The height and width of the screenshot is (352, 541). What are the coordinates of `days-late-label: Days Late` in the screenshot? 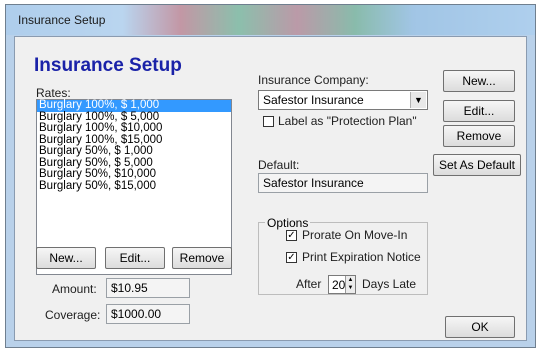 It's located at (389, 284).